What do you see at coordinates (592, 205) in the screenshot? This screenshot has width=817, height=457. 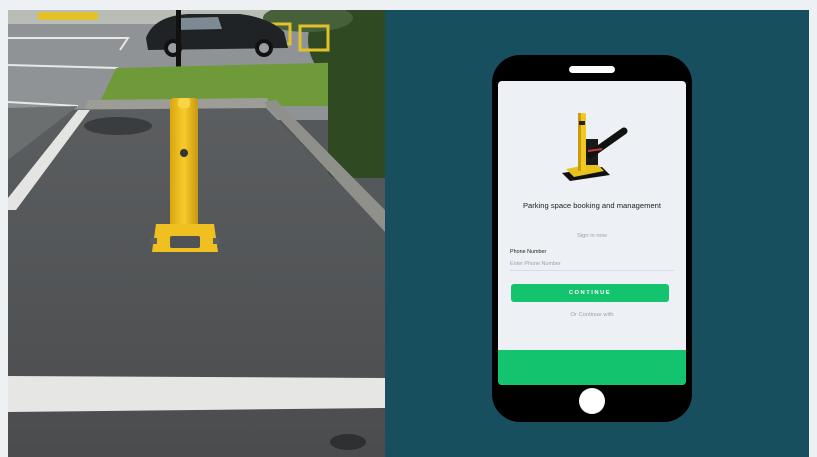 I see `app-headline: Parking space booking and management` at bounding box center [592, 205].